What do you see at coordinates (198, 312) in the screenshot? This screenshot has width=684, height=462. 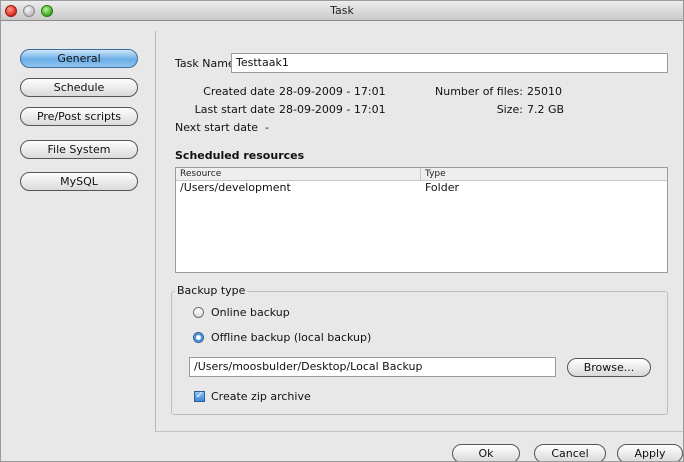 I see `online-backup-radio` at bounding box center [198, 312].